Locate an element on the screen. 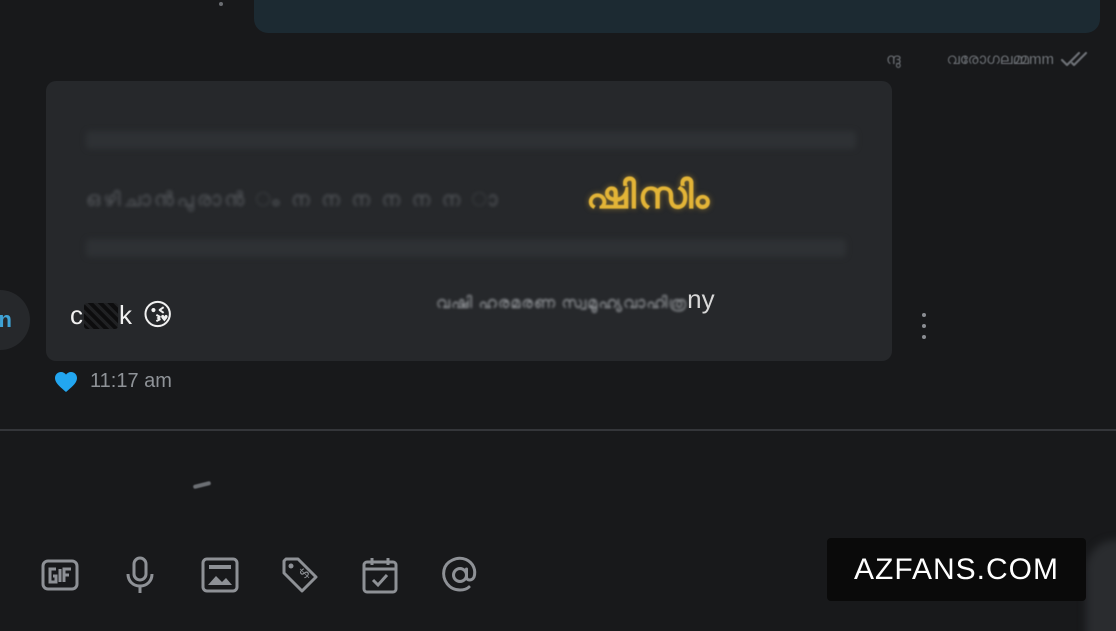 Image resolution: width=1116 pixels, height=631 pixels. message-footer: 11:17 am is located at coordinates (113, 381).